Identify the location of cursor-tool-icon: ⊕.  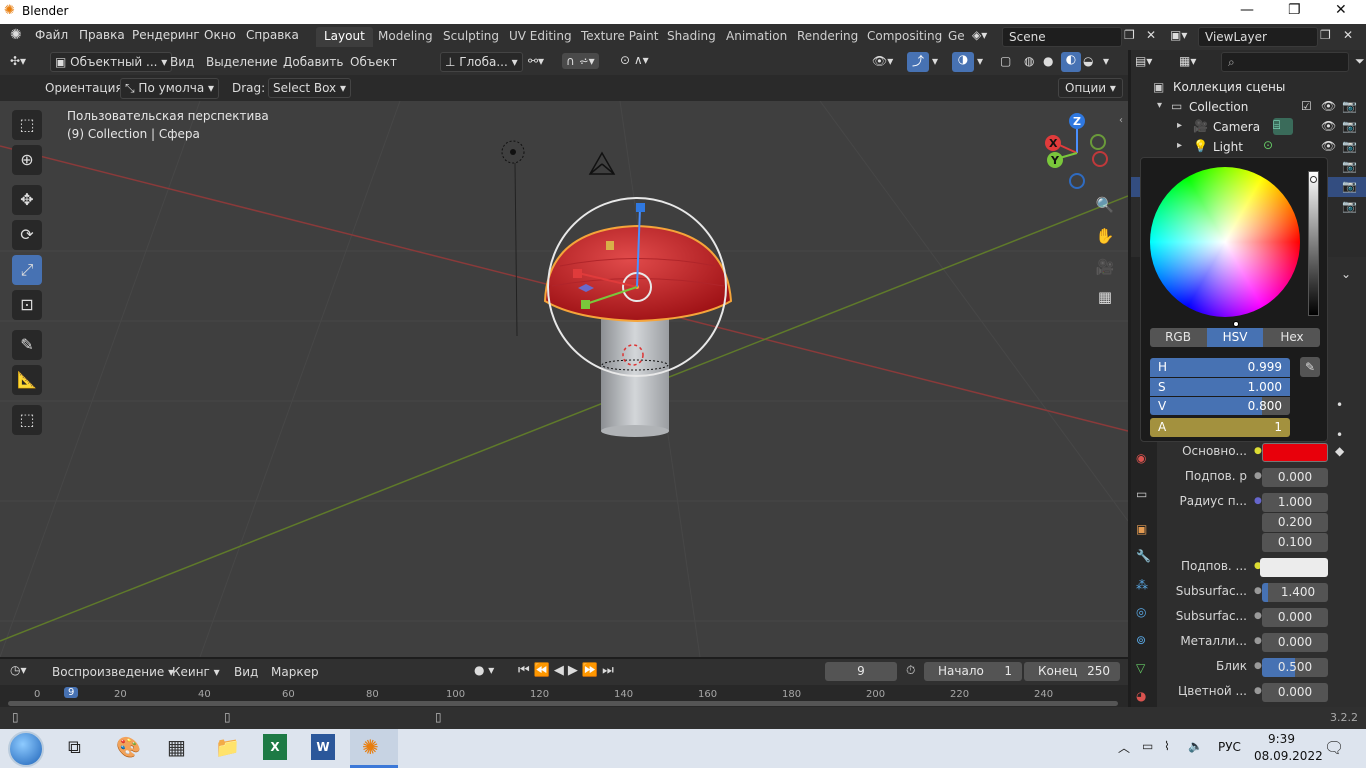
(27, 160).